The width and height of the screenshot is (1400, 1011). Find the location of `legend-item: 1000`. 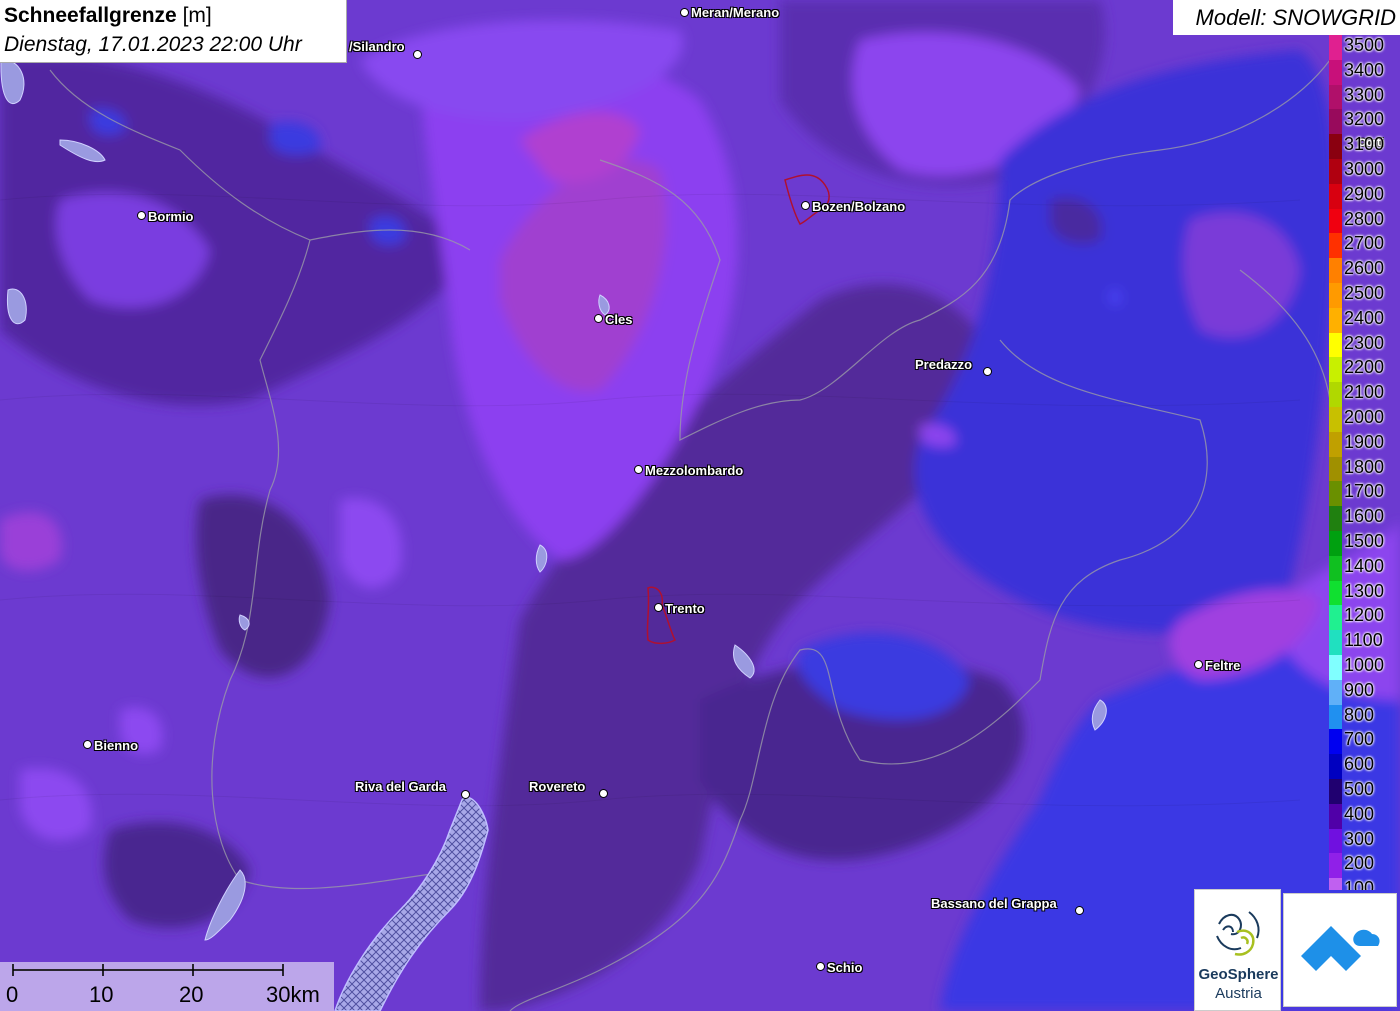

legend-item: 1000 is located at coordinates (1364, 661).